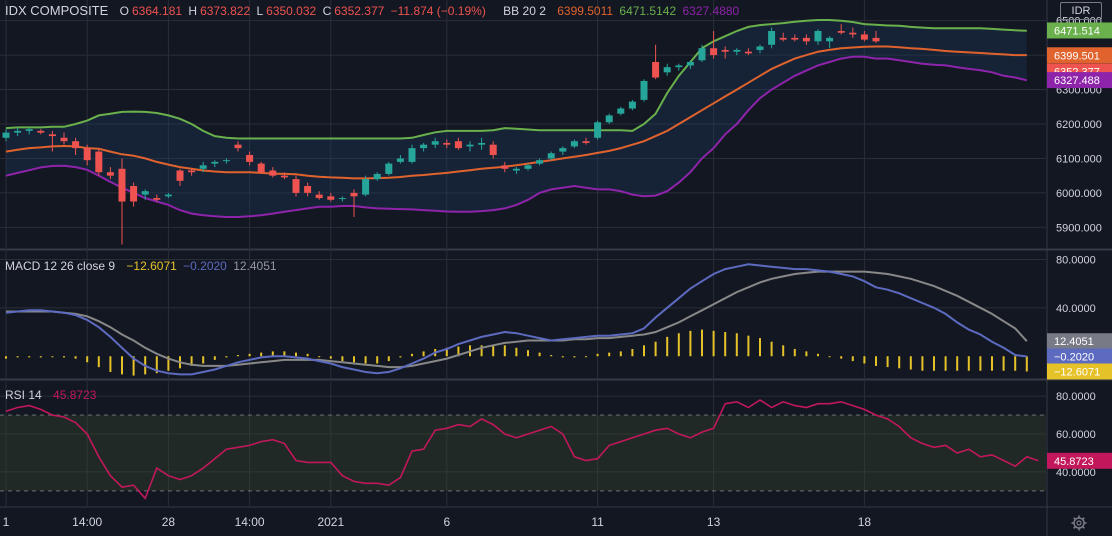  What do you see at coordinates (1079, 194) in the screenshot?
I see `y-tick-label: 6000.000` at bounding box center [1079, 194].